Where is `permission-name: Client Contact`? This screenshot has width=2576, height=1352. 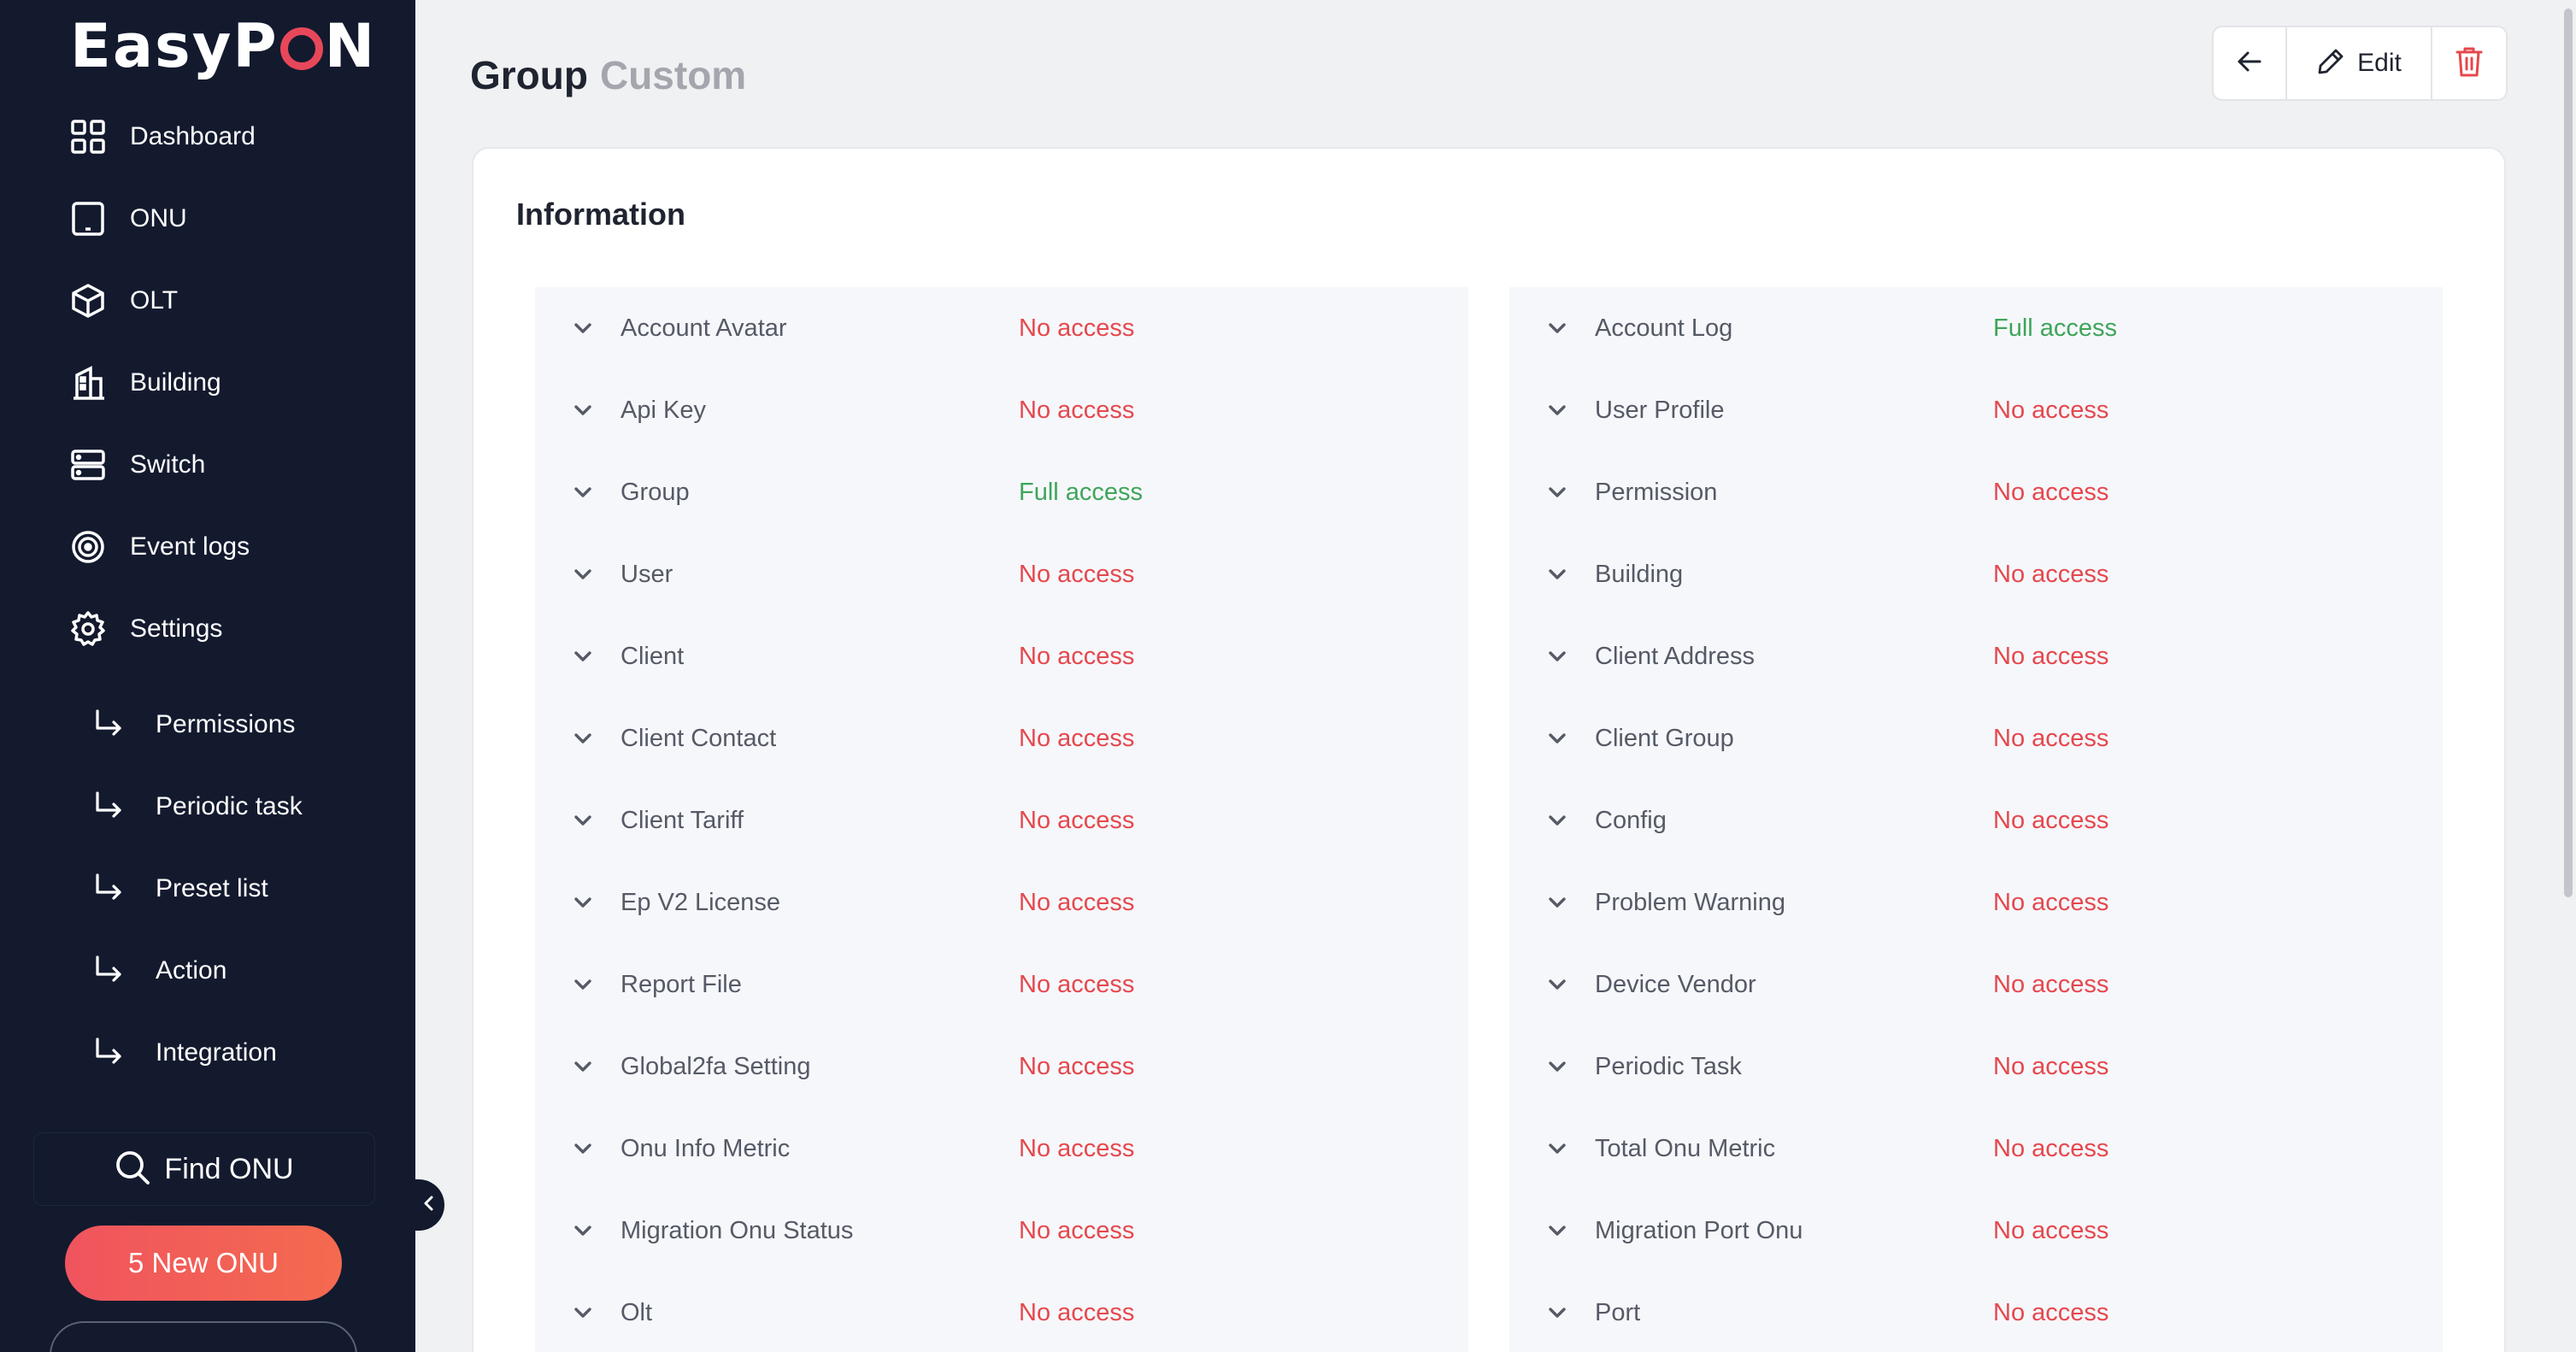
permission-name: Client Contact is located at coordinates (698, 738).